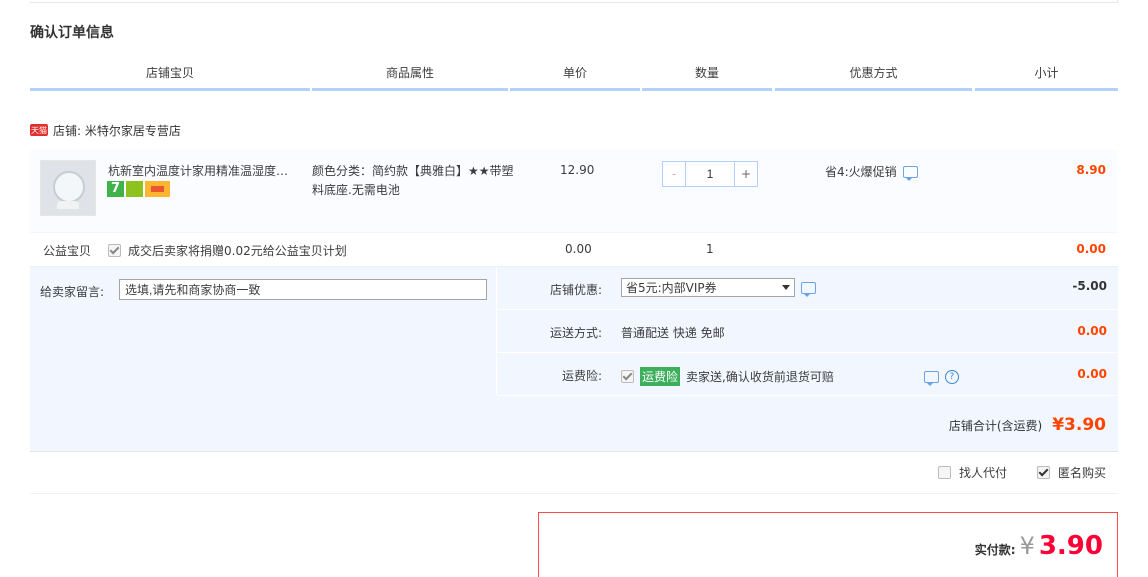  What do you see at coordinates (117, 130) in the screenshot?
I see `shop-name: 店铺: 米特尔家居专营店` at bounding box center [117, 130].